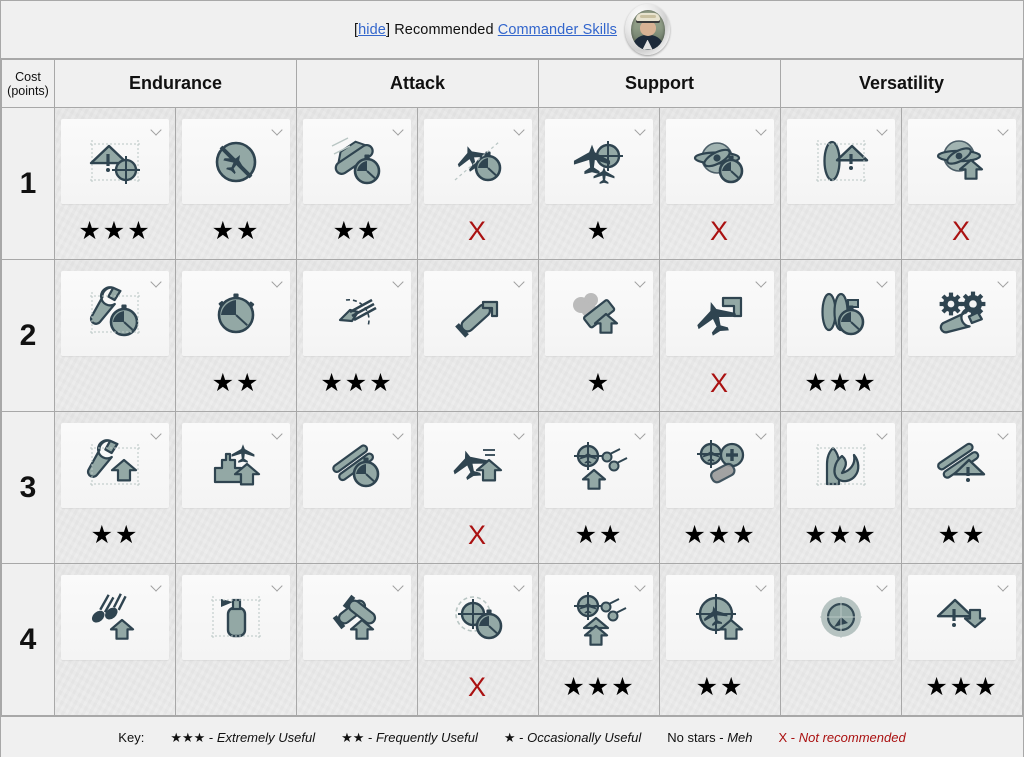 The height and width of the screenshot is (757, 1024). I want to click on portrait-face, so click(647, 28).